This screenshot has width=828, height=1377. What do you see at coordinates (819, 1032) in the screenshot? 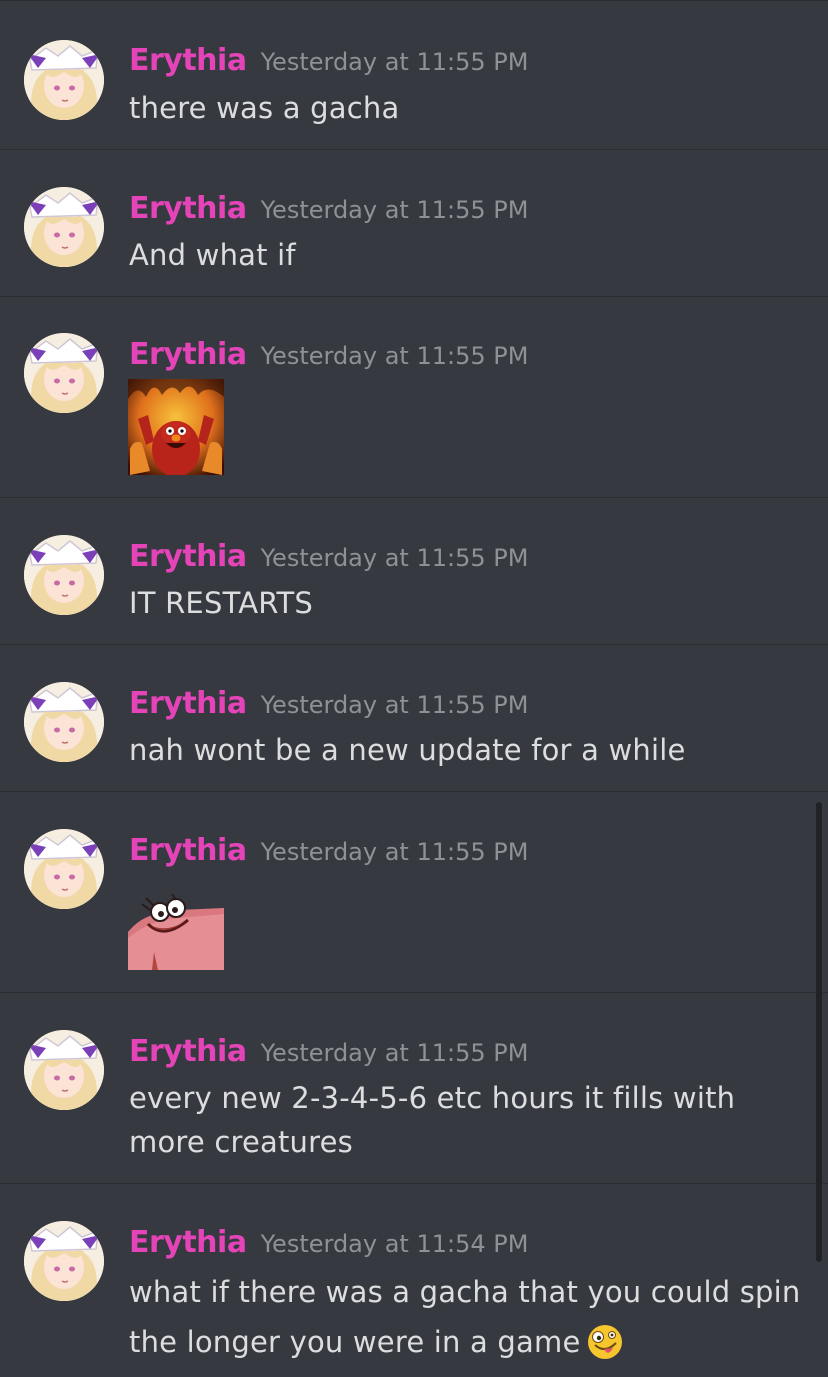
I see `scrollbar` at bounding box center [819, 1032].